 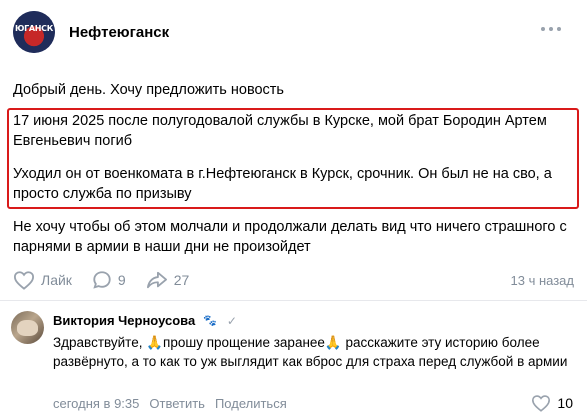 I want to click on comment-likes-count: 10, so click(x=565, y=403).